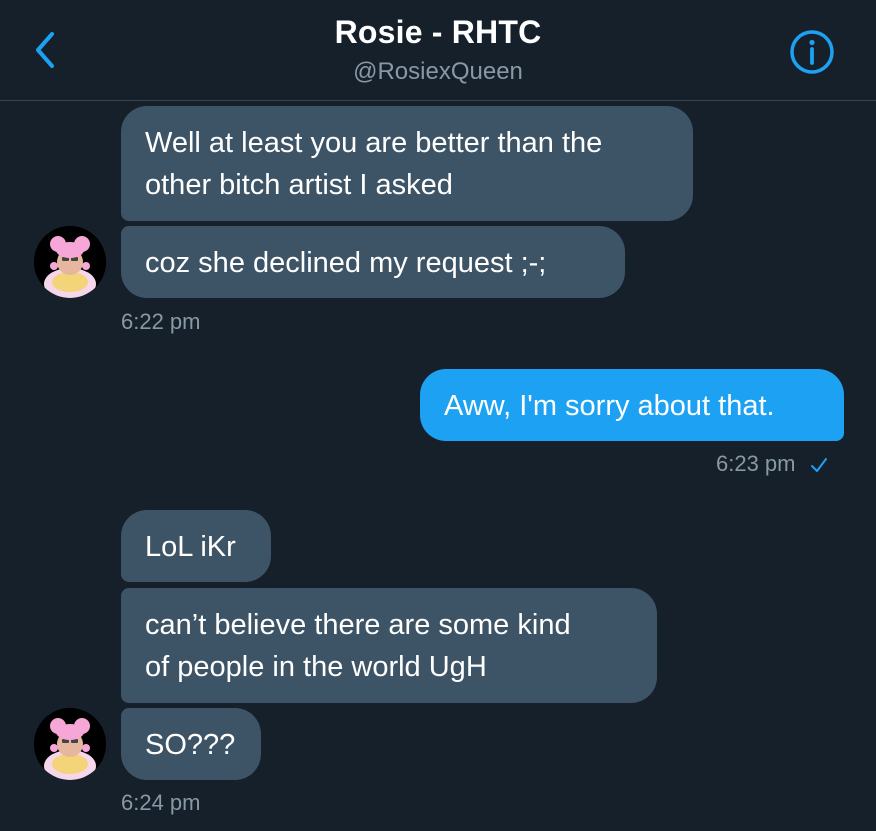 This screenshot has width=876, height=831. What do you see at coordinates (161, 321) in the screenshot?
I see `message-timestamp: 6:22 pm` at bounding box center [161, 321].